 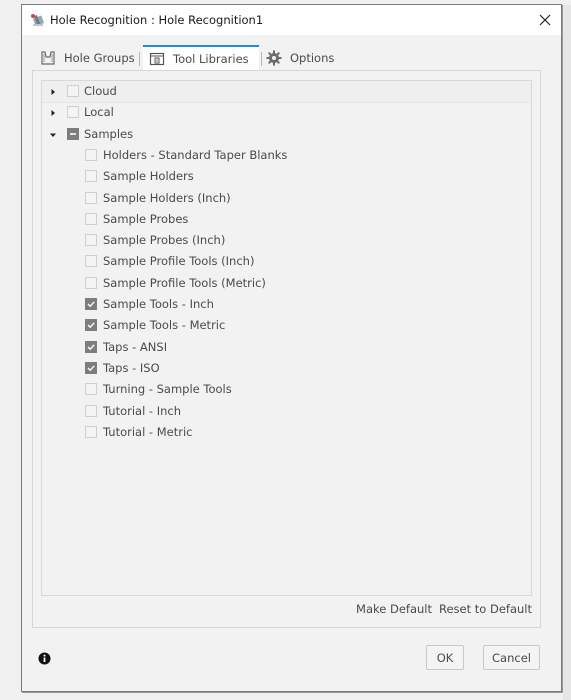 What do you see at coordinates (99, 58) in the screenshot?
I see `tab-hole-groups-label: Hole Groups` at bounding box center [99, 58].